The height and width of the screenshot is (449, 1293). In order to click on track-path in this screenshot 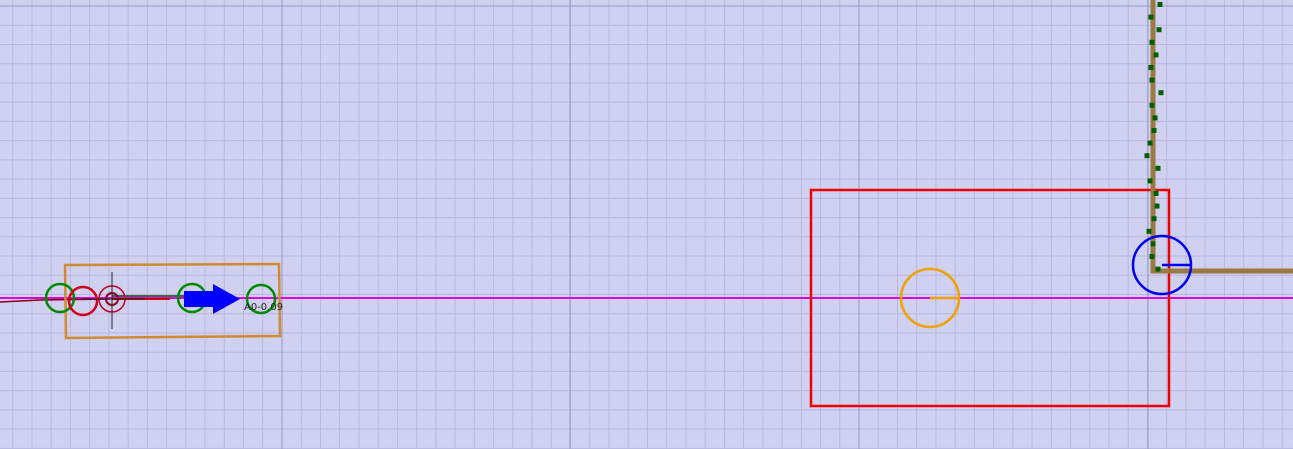, I will do `click(1221, 137)`.